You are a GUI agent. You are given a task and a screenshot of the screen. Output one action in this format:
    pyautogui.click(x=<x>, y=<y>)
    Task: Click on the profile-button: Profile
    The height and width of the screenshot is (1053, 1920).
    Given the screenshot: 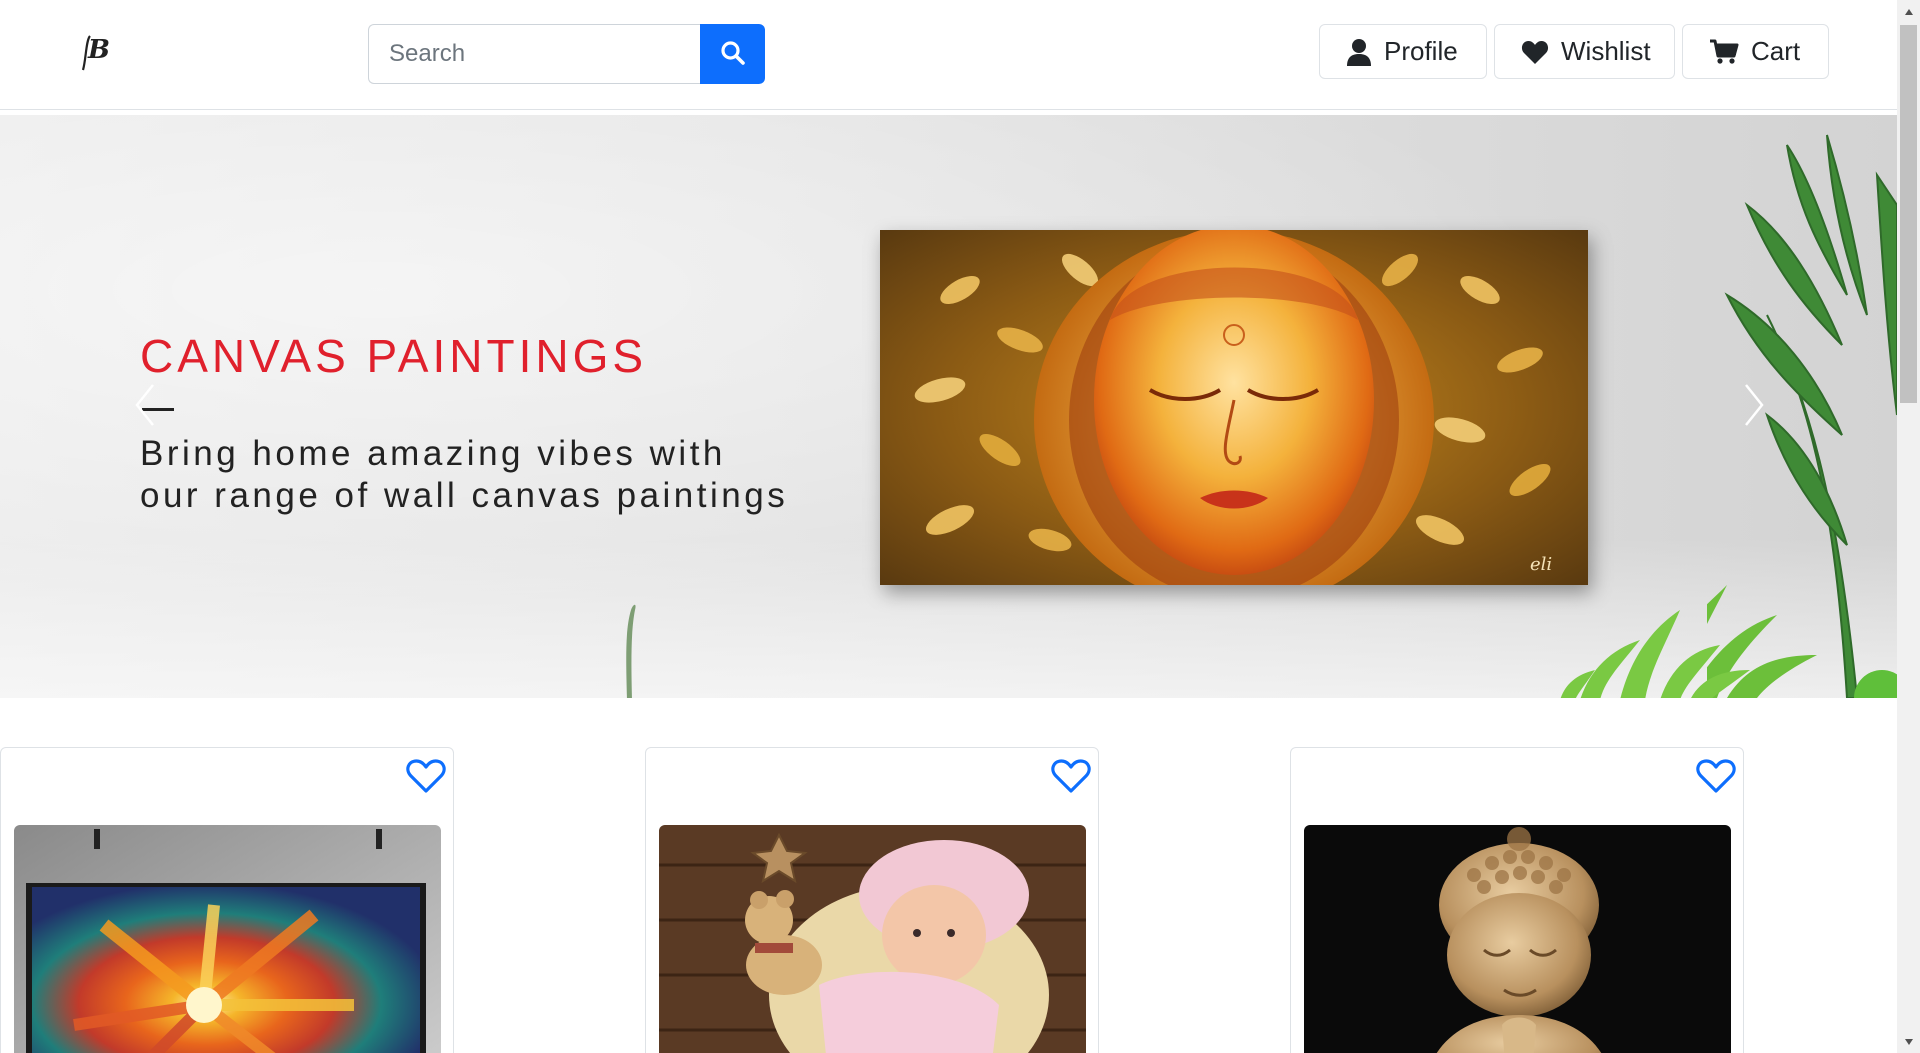 What is the action you would take?
    pyautogui.click(x=1403, y=51)
    